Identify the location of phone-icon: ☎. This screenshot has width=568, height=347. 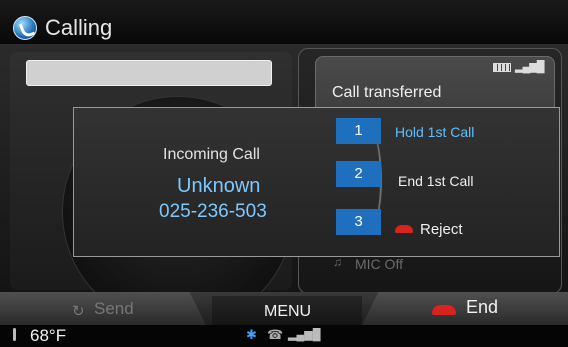
(275, 334).